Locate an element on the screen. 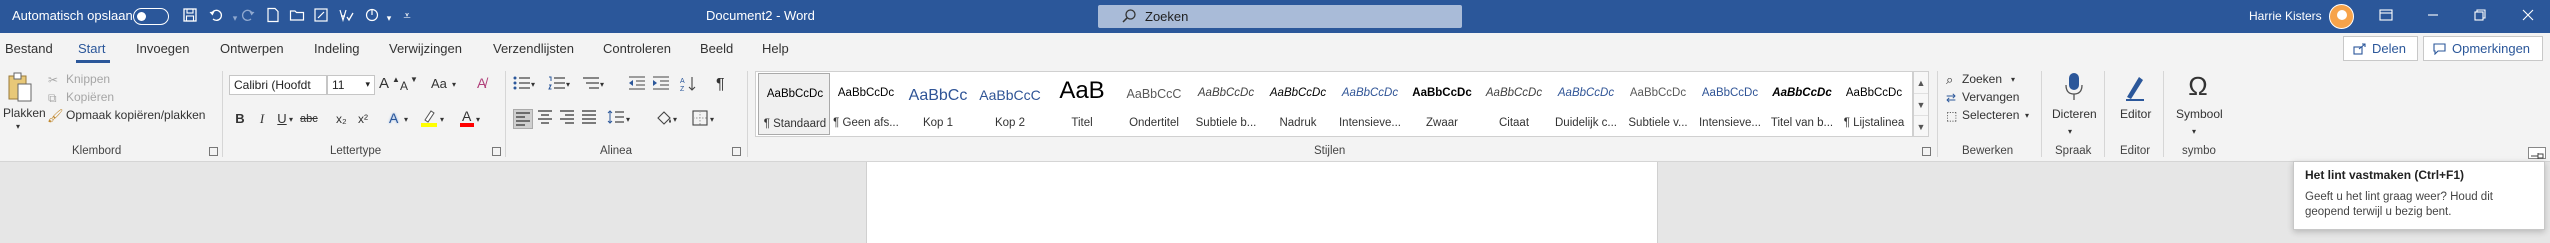 Image resolution: width=2550 pixels, height=243 pixels. replace-icon: ⇄ is located at coordinates (1951, 98).